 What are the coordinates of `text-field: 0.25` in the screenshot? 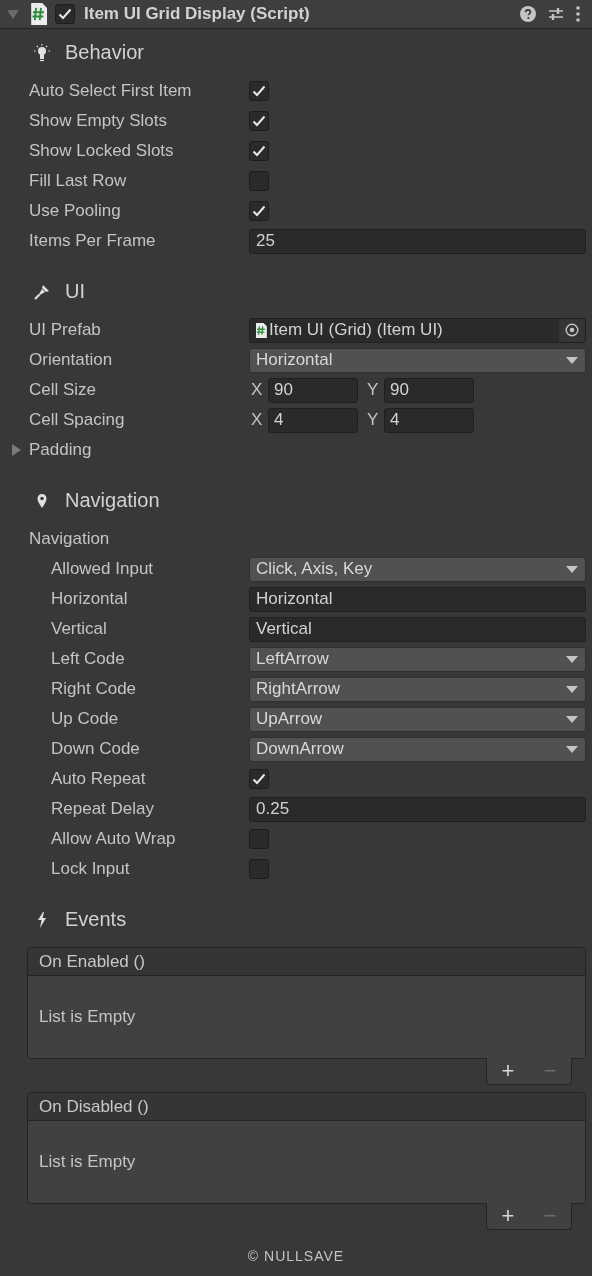 It's located at (417, 809).